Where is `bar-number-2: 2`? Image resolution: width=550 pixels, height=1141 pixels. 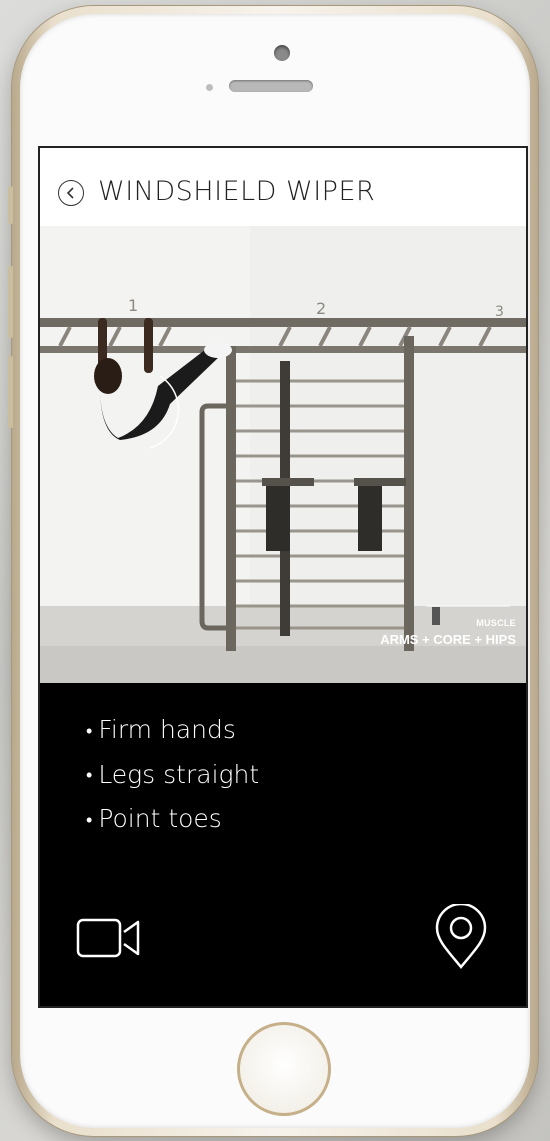
bar-number-2: 2 is located at coordinates (321, 308).